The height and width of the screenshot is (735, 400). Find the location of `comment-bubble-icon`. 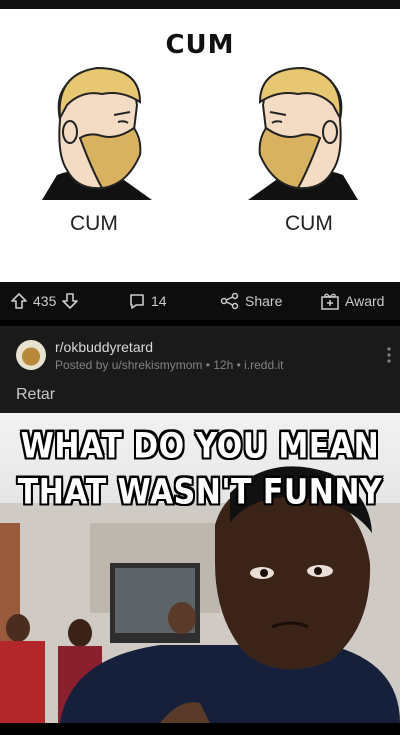

comment-bubble-icon is located at coordinates (137, 301).